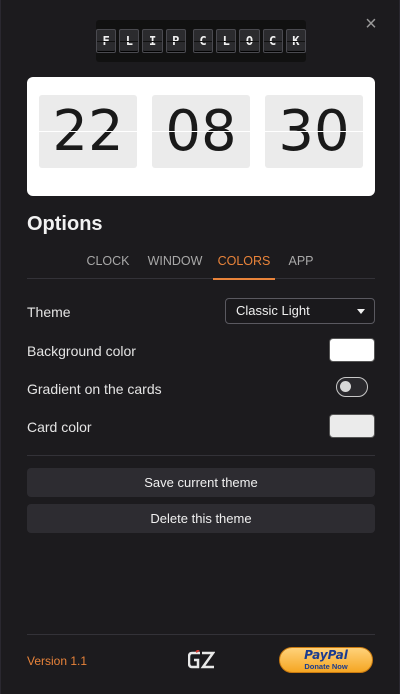  I want to click on background-color-swatch, so click(352, 350).